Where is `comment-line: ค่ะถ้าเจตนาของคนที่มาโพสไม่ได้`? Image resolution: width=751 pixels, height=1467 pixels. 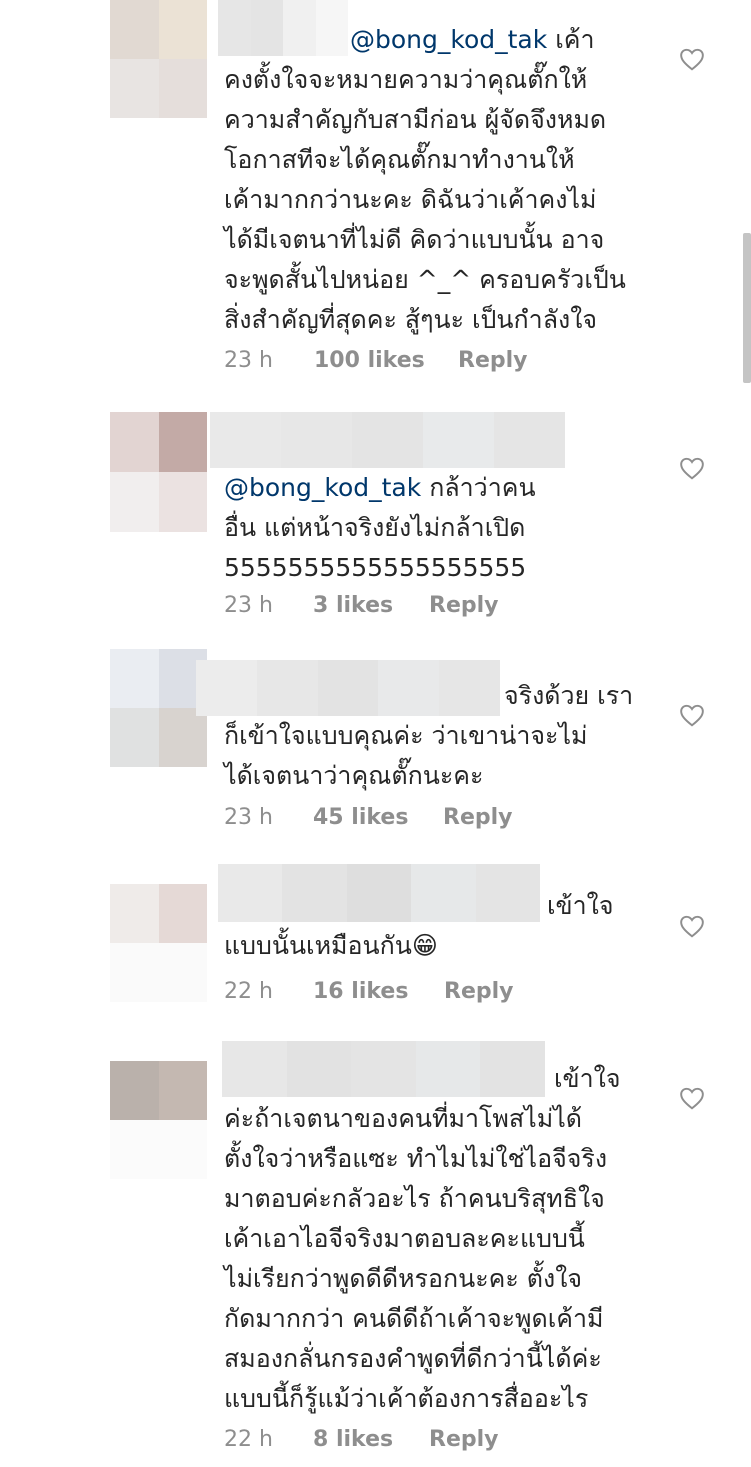
comment-line: ค่ะถ้าเจตนาของคนที่มาโพสไม่ได้ is located at coordinates (403, 1118).